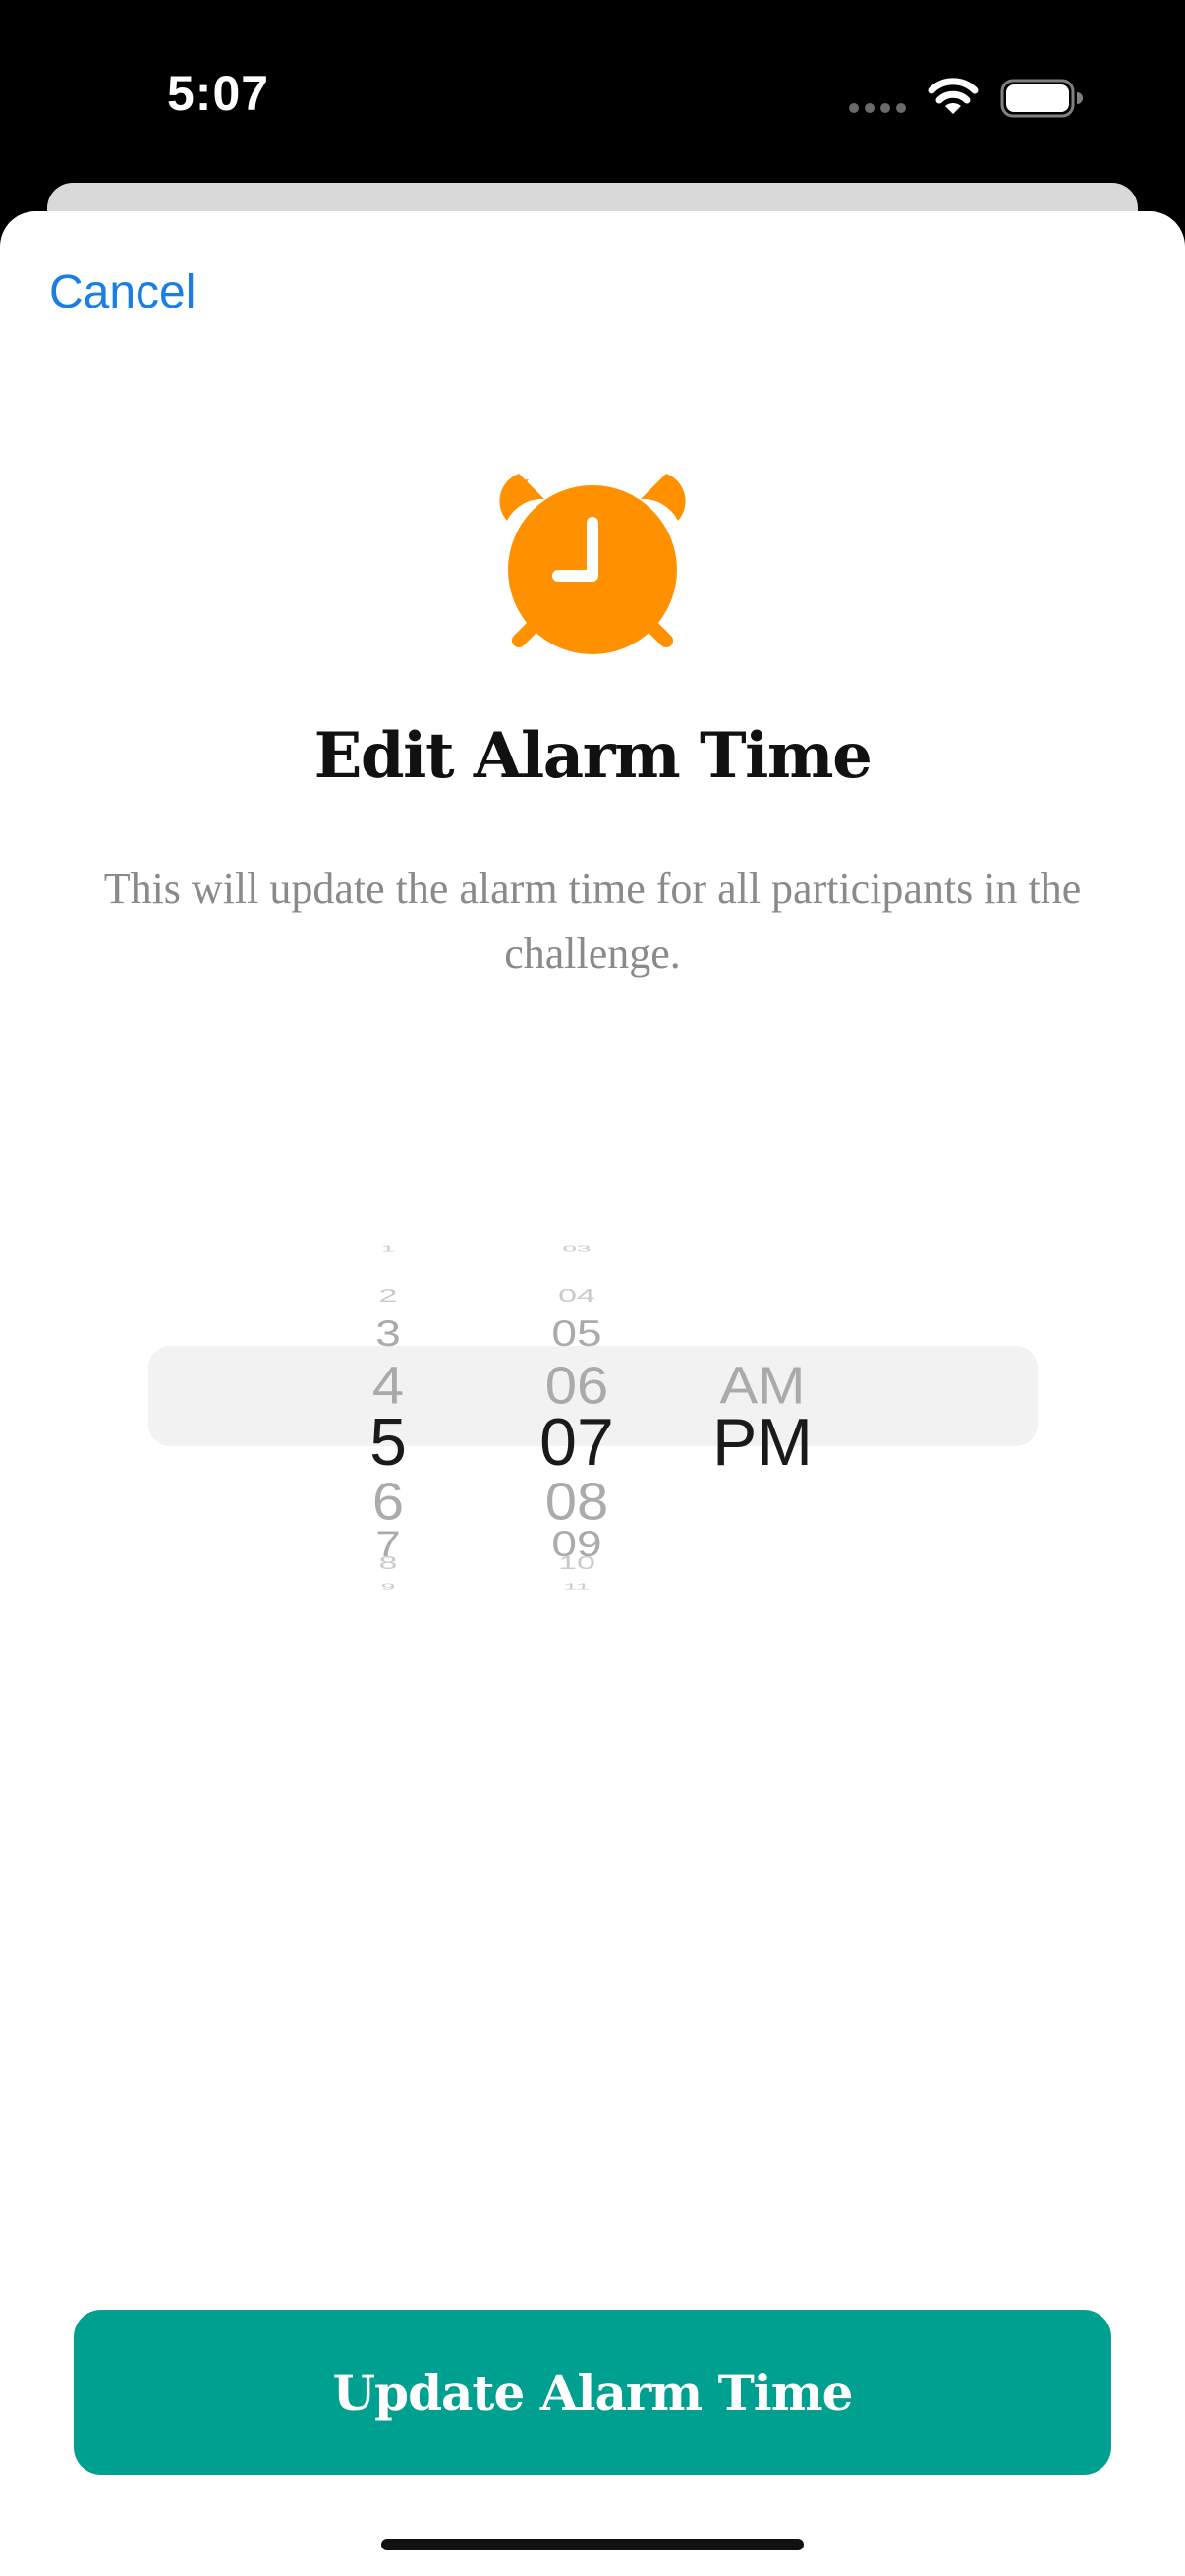 This screenshot has height=2576, width=1185. Describe the element at coordinates (123, 292) in the screenshot. I see `cancel-button: Cancel` at that location.